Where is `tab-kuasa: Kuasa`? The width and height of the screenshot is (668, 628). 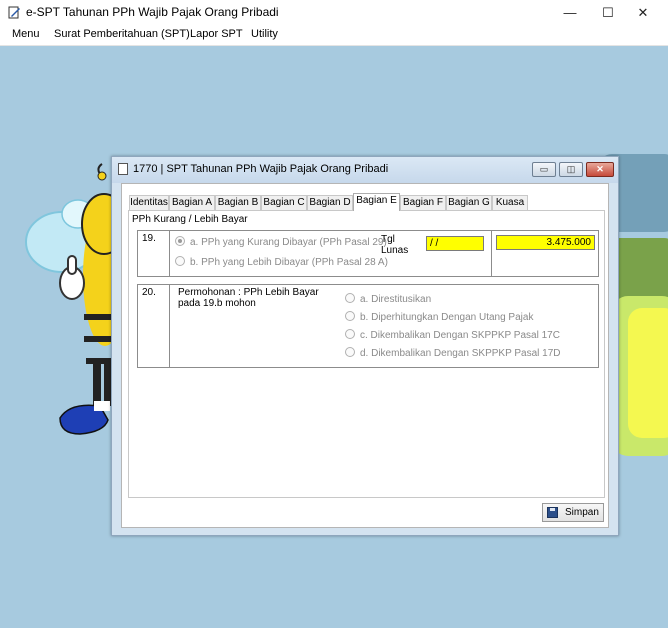 tab-kuasa: Kuasa is located at coordinates (510, 202).